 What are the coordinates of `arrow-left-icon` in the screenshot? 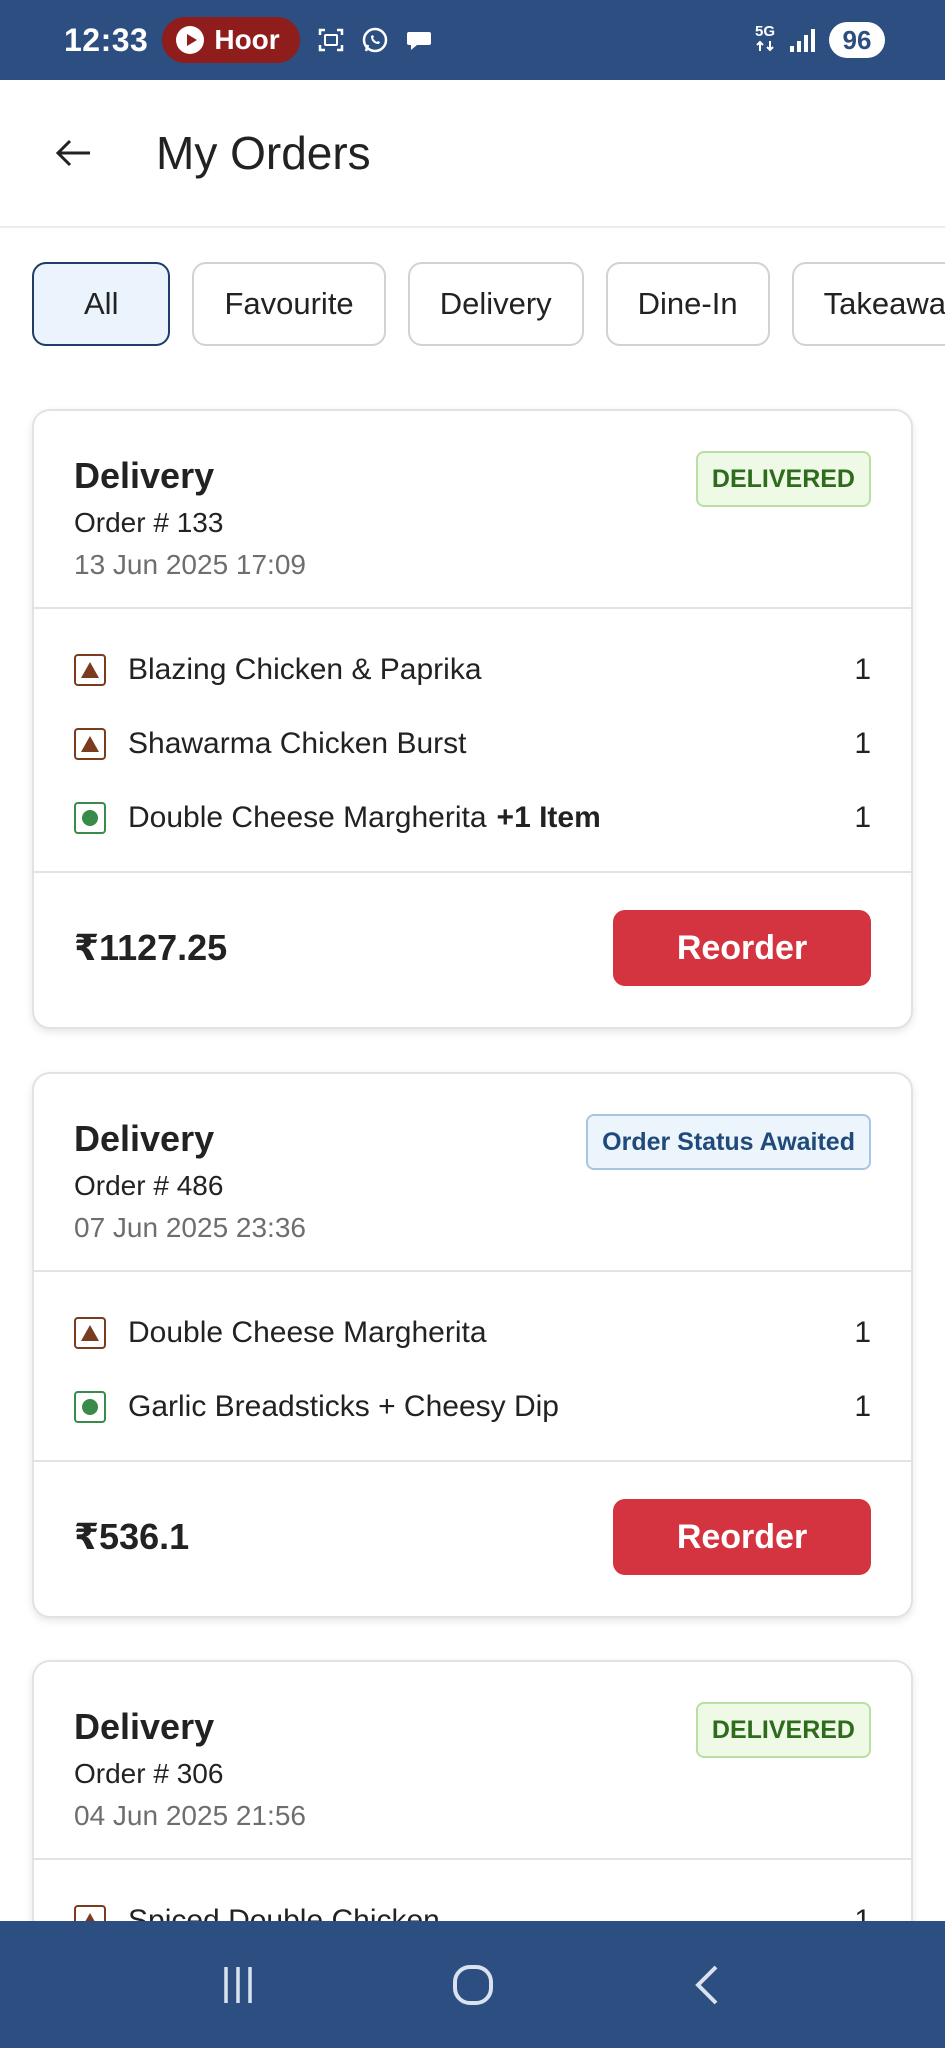 It's located at (72, 153).